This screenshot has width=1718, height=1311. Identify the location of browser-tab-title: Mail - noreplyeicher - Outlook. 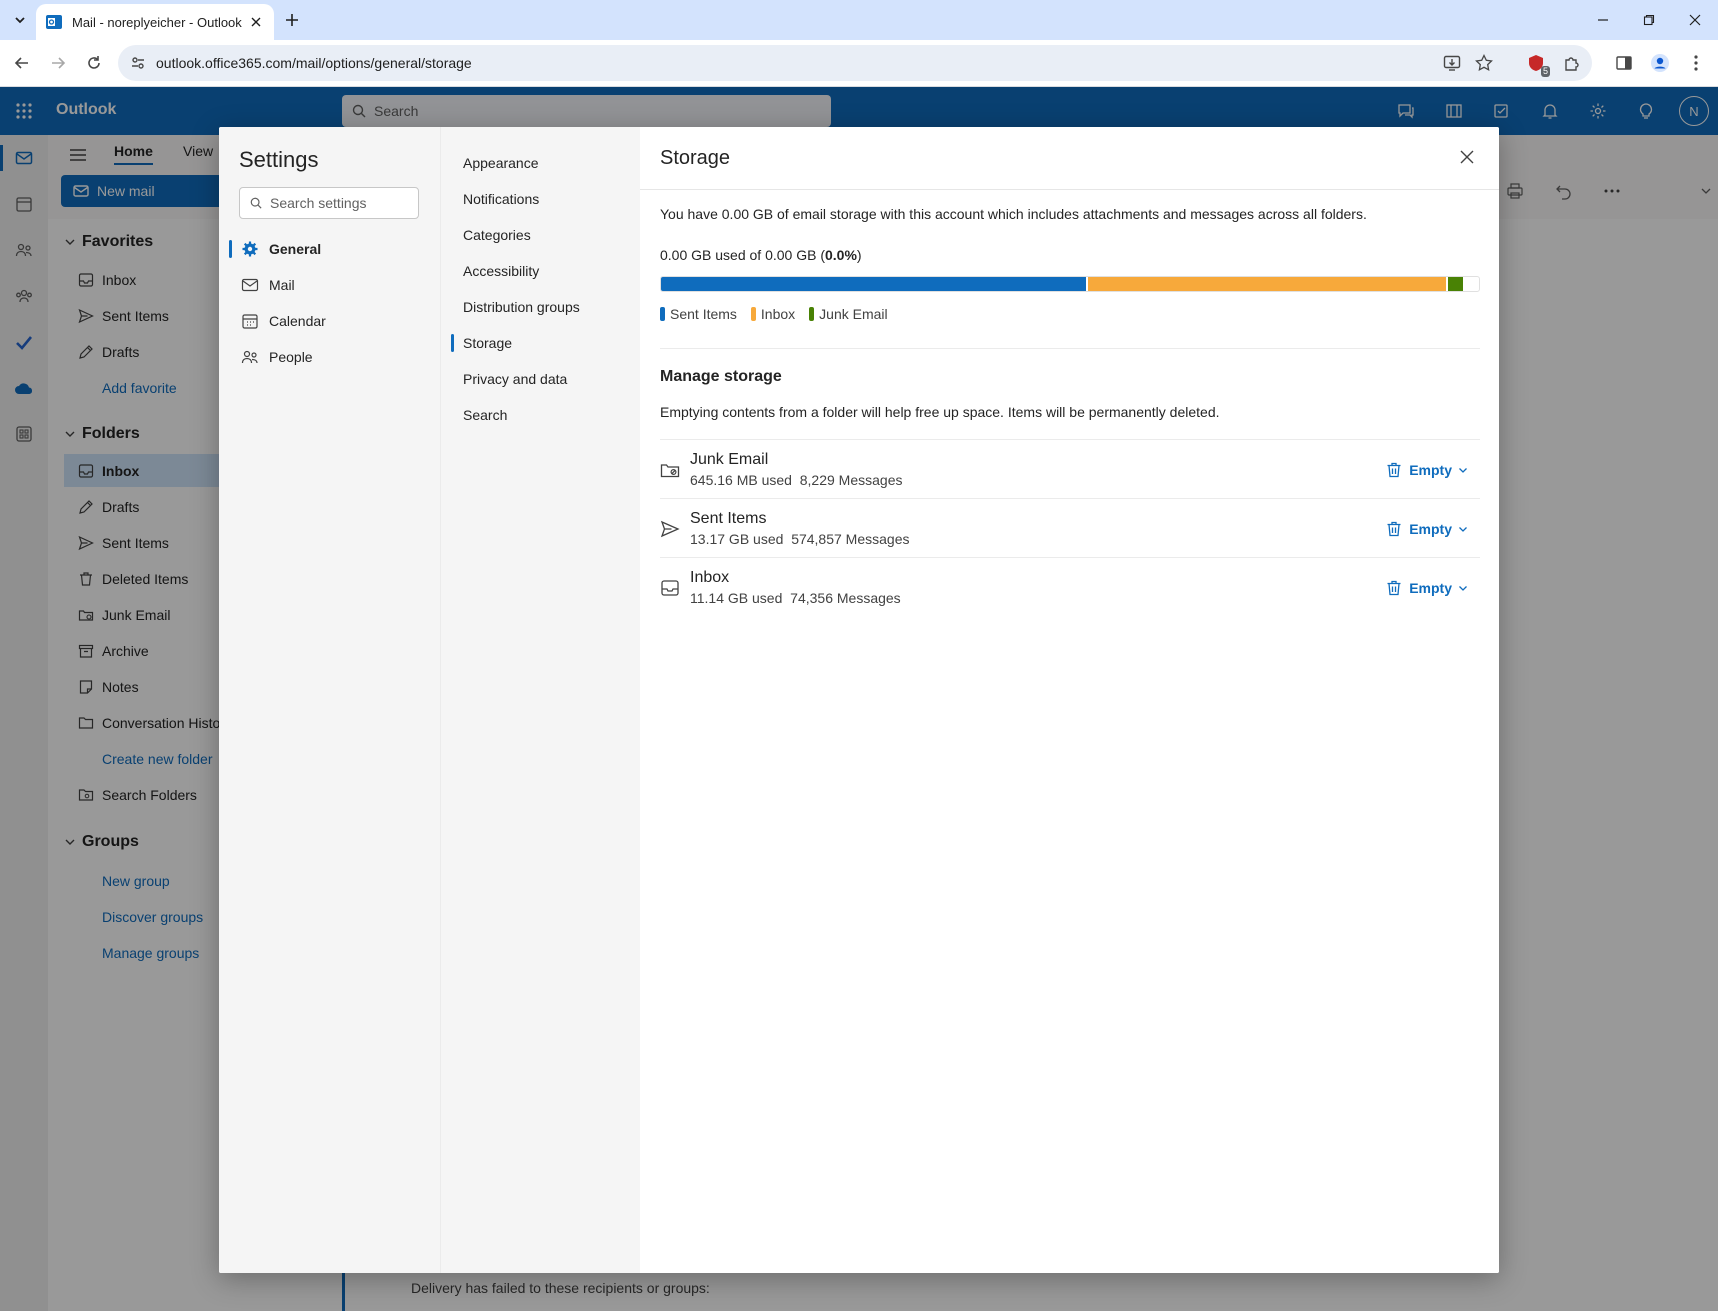
(157, 22).